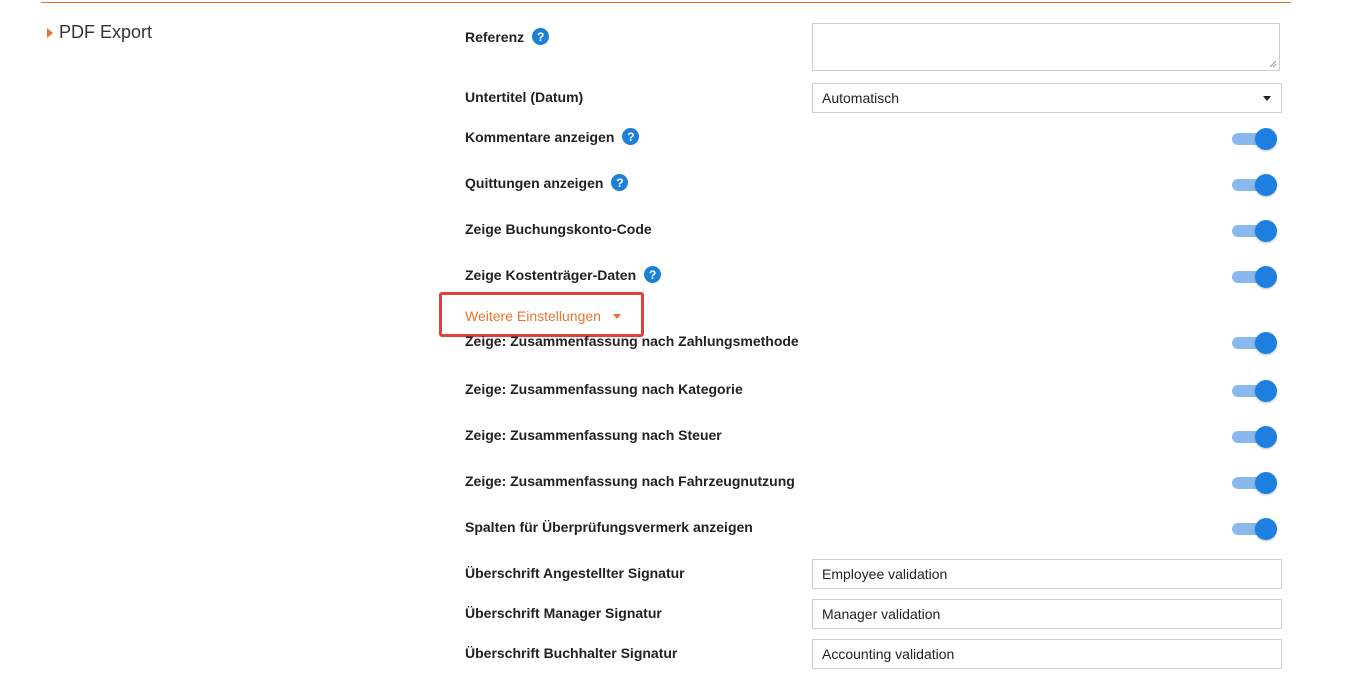 This screenshot has height=692, width=1352. I want to click on section-title: PDF Export, so click(106, 32).